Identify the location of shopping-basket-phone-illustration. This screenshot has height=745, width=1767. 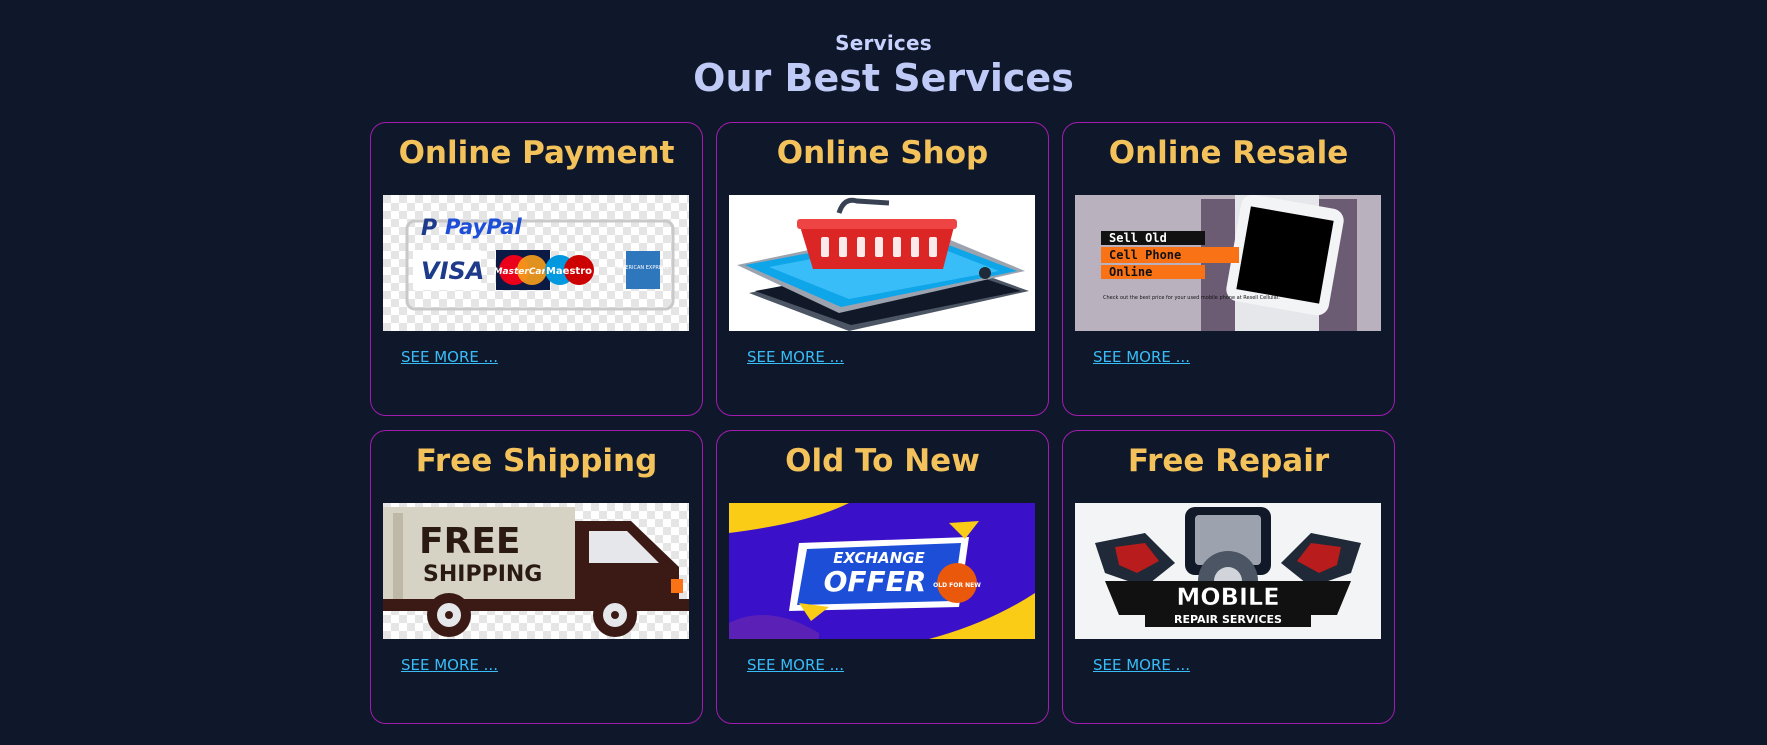
(882, 263).